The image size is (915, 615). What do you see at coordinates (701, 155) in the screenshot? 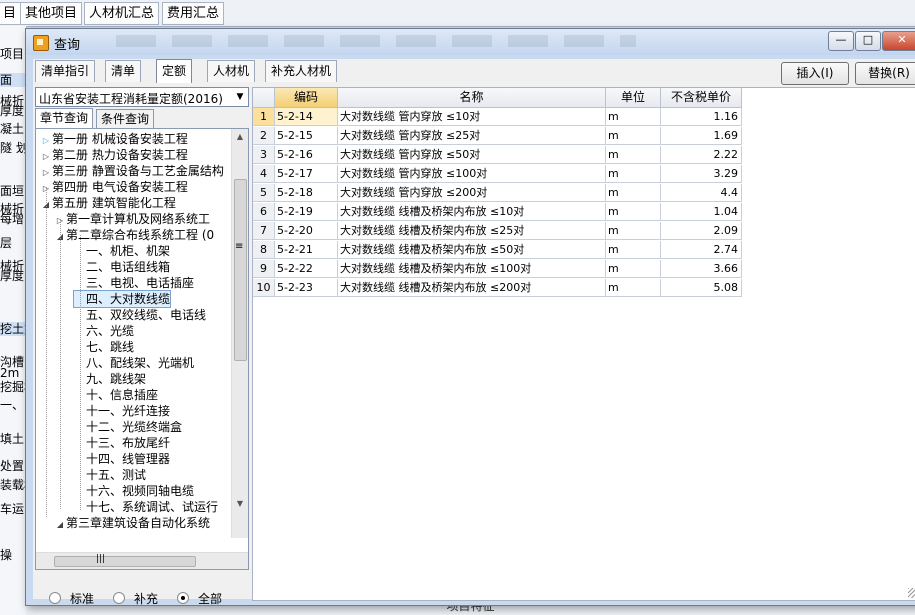
I see `price-cell: 2.22` at bounding box center [701, 155].